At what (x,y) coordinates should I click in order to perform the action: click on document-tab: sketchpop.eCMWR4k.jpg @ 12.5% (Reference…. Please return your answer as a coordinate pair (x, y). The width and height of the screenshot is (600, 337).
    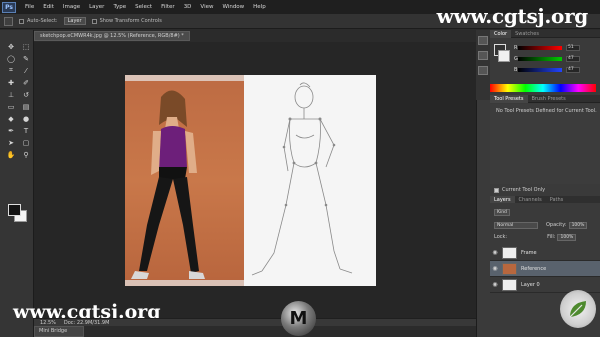
    Looking at the image, I should click on (112, 36).